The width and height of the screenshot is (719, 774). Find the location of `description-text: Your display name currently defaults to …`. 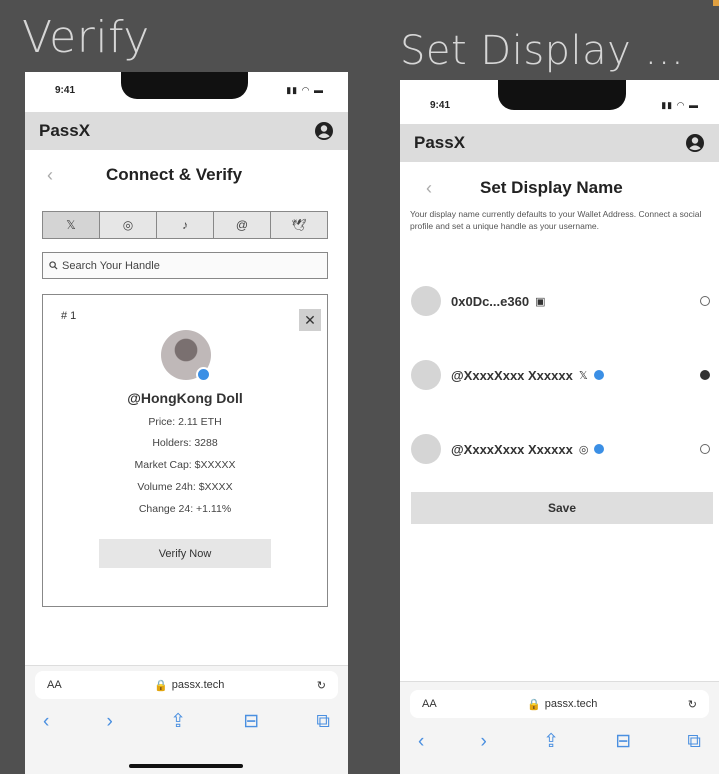

description-text: Your display name currently defaults to … is located at coordinates (556, 220).